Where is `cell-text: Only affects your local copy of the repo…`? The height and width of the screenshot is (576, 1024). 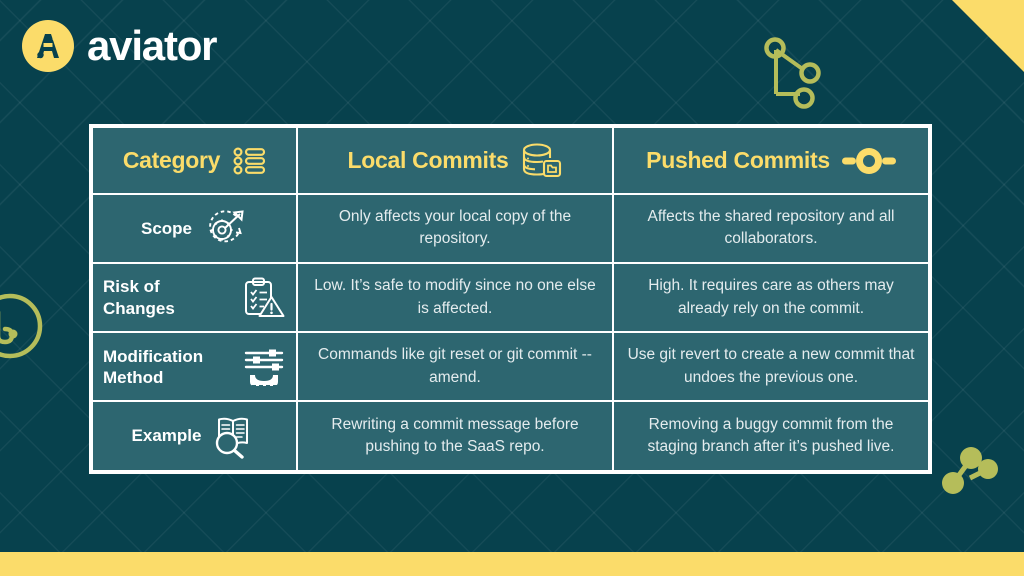 cell-text: Only affects your local copy of the repo… is located at coordinates (455, 227).